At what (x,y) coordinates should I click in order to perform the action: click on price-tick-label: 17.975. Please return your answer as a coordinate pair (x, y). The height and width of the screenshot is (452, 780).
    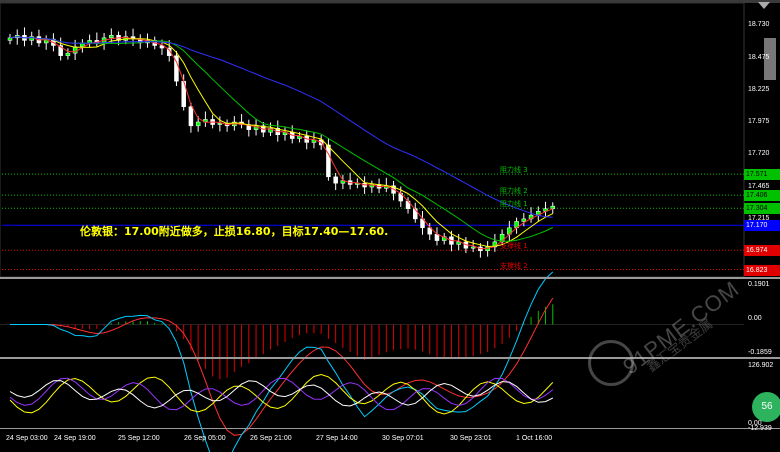
    Looking at the image, I should click on (759, 121).